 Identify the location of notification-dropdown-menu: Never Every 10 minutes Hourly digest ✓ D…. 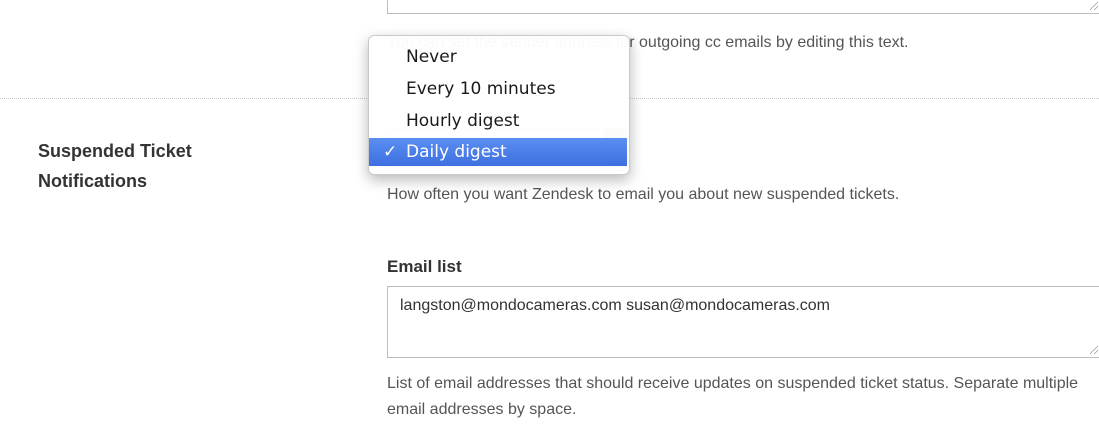
(499, 105).